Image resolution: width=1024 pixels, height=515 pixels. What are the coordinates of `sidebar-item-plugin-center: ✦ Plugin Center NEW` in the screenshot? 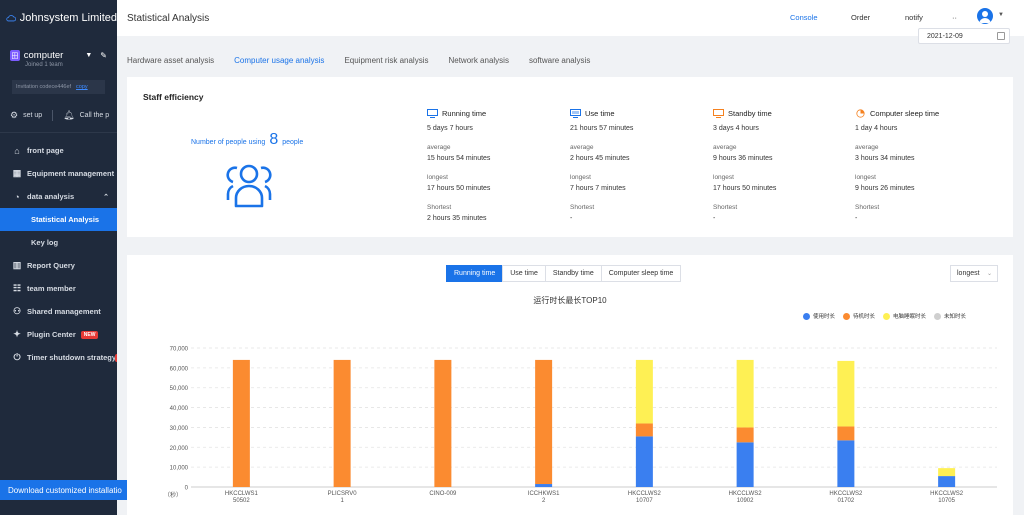 It's located at (58, 334).